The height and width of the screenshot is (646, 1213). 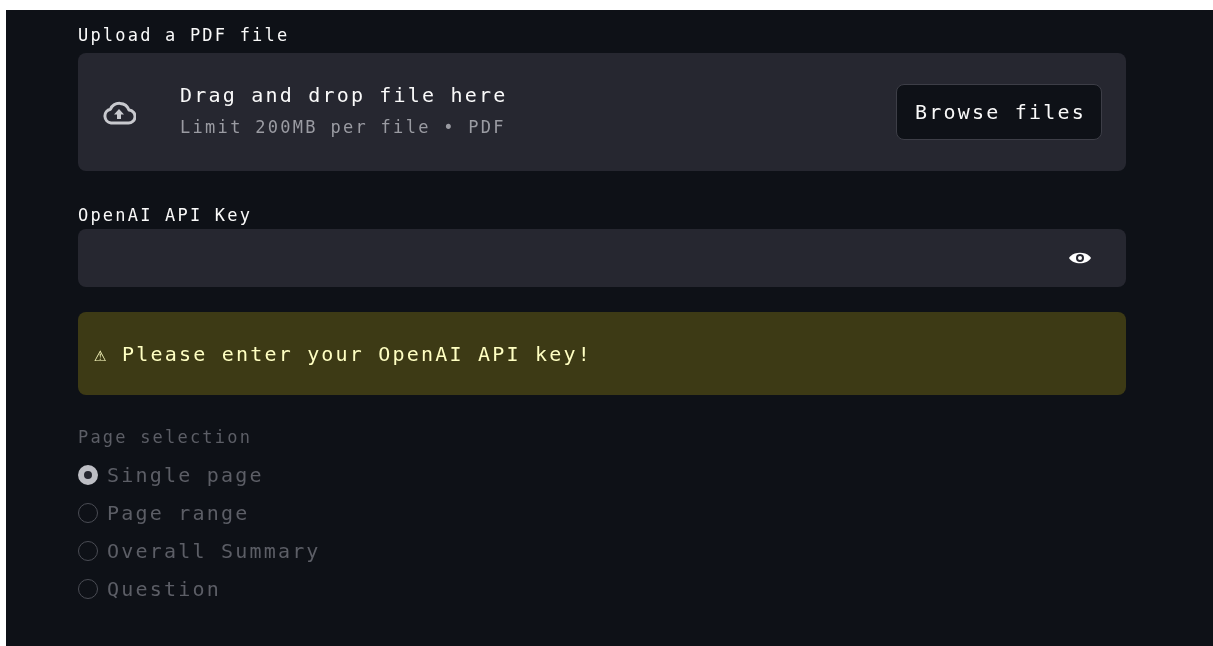 What do you see at coordinates (184, 36) in the screenshot?
I see `field-label: Upload a PDF file` at bounding box center [184, 36].